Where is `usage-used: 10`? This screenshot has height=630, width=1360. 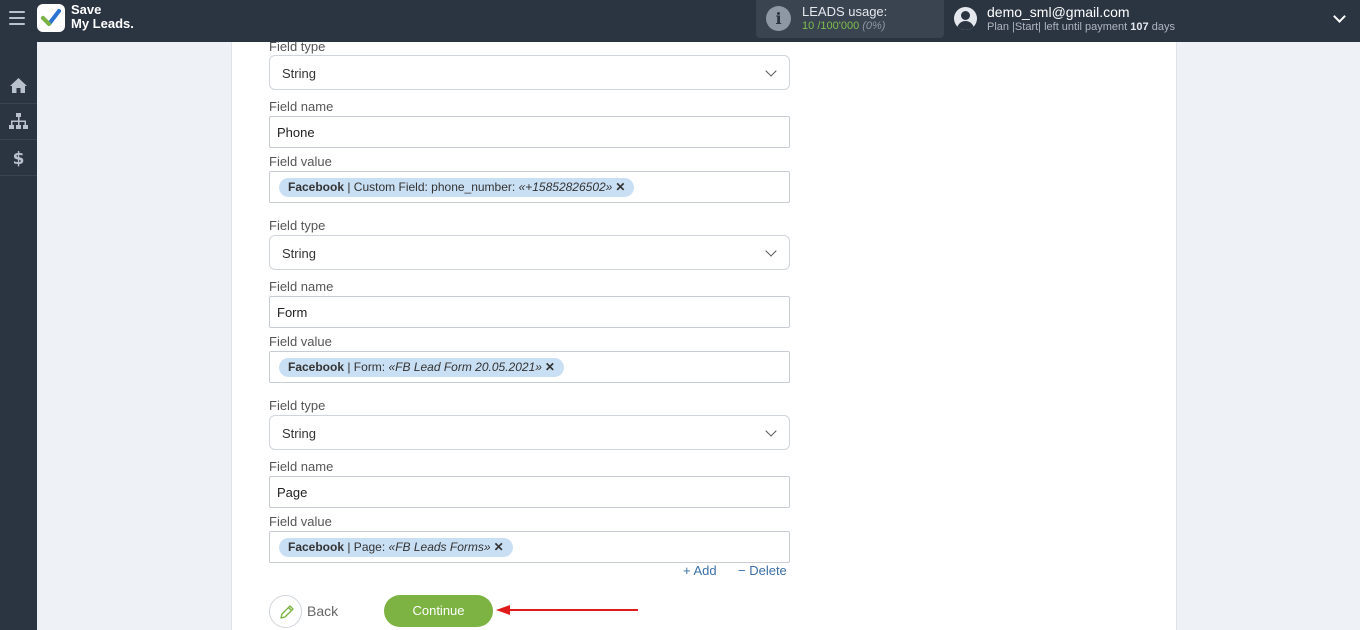 usage-used: 10 is located at coordinates (808, 26).